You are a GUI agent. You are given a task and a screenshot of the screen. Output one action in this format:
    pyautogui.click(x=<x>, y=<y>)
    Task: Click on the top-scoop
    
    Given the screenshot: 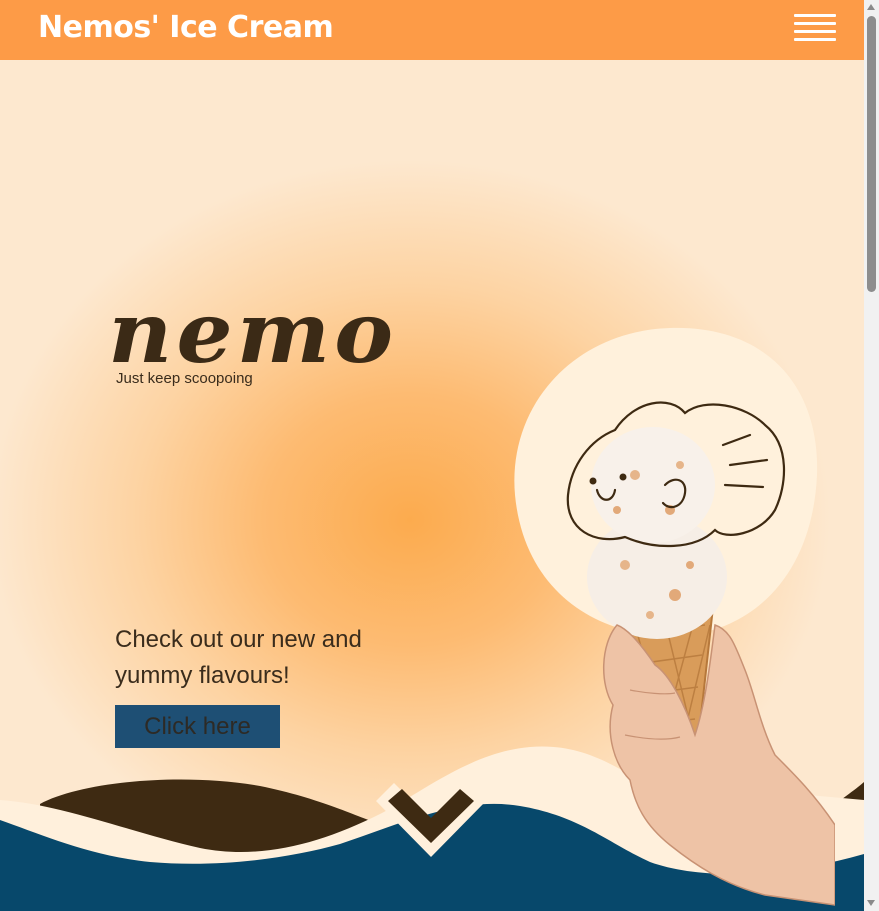 What is the action you would take?
    pyautogui.click(x=653, y=485)
    